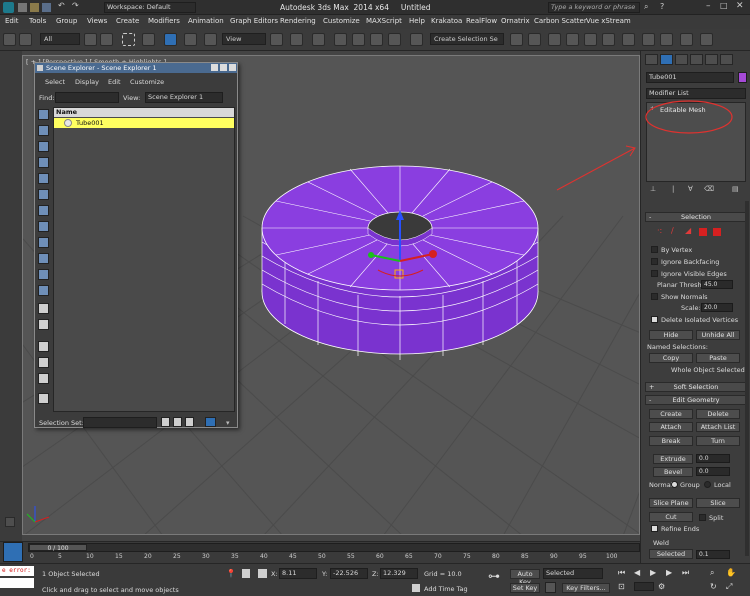 This screenshot has width=750, height=596. What do you see at coordinates (184, 97) in the screenshot?
I see `view-dropdown: Scene Explorer 1` at bounding box center [184, 97].